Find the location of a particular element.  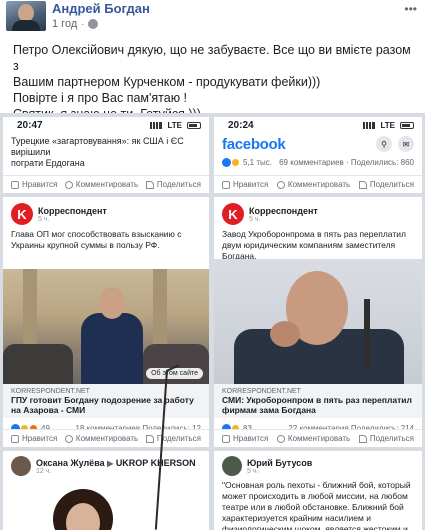

post-meta: 1 год · is located at coordinates (75, 24).